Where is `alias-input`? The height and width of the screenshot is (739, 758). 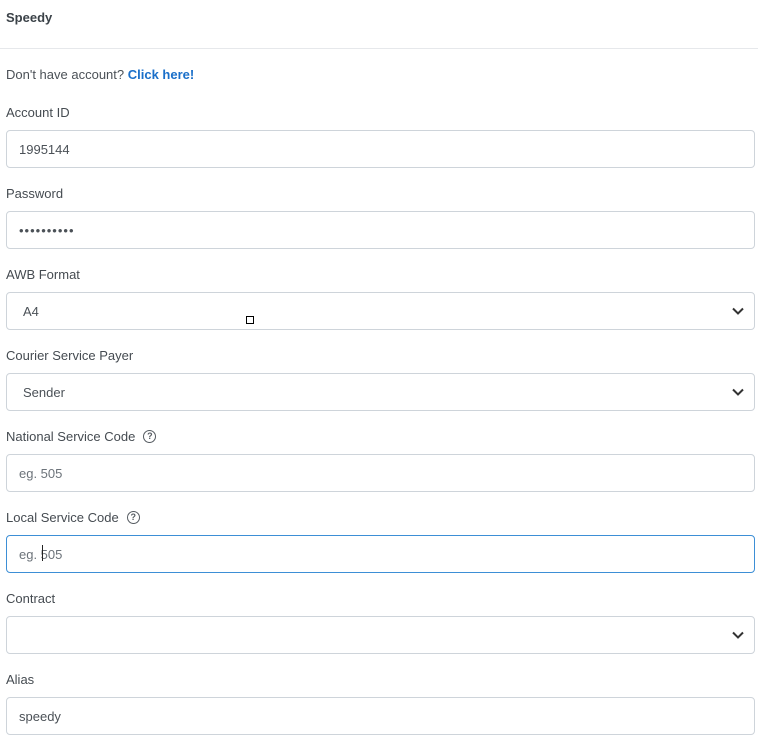
alias-input is located at coordinates (380, 716).